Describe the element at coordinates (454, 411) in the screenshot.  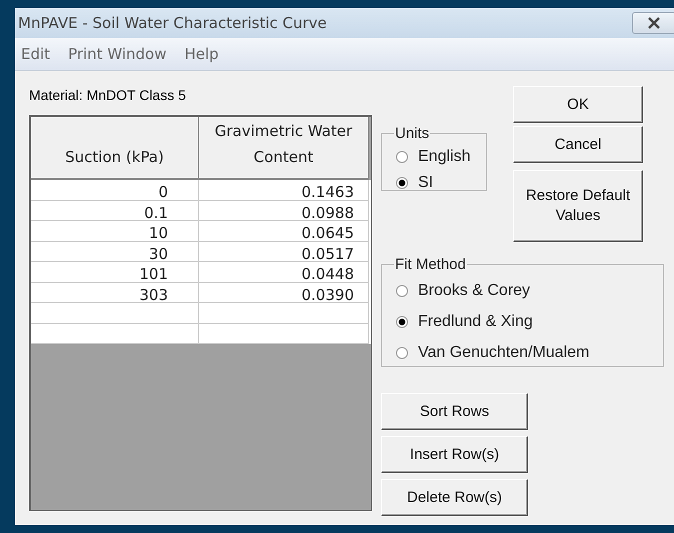
I see `row-action-button: Sort Rows` at that location.